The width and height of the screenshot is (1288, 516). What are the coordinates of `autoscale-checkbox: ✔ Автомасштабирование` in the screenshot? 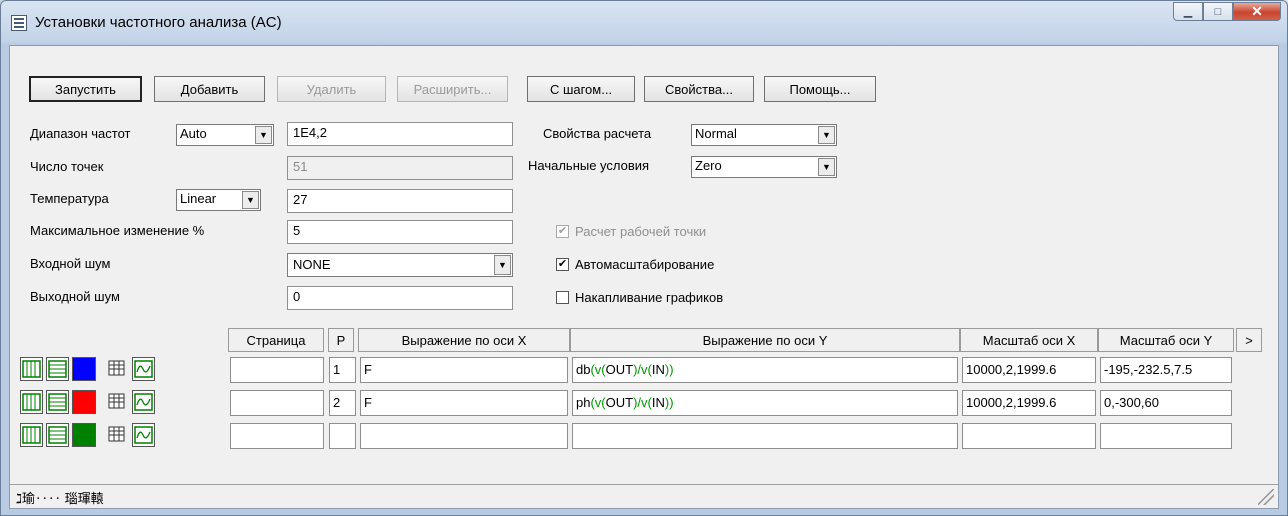 It's located at (635, 264).